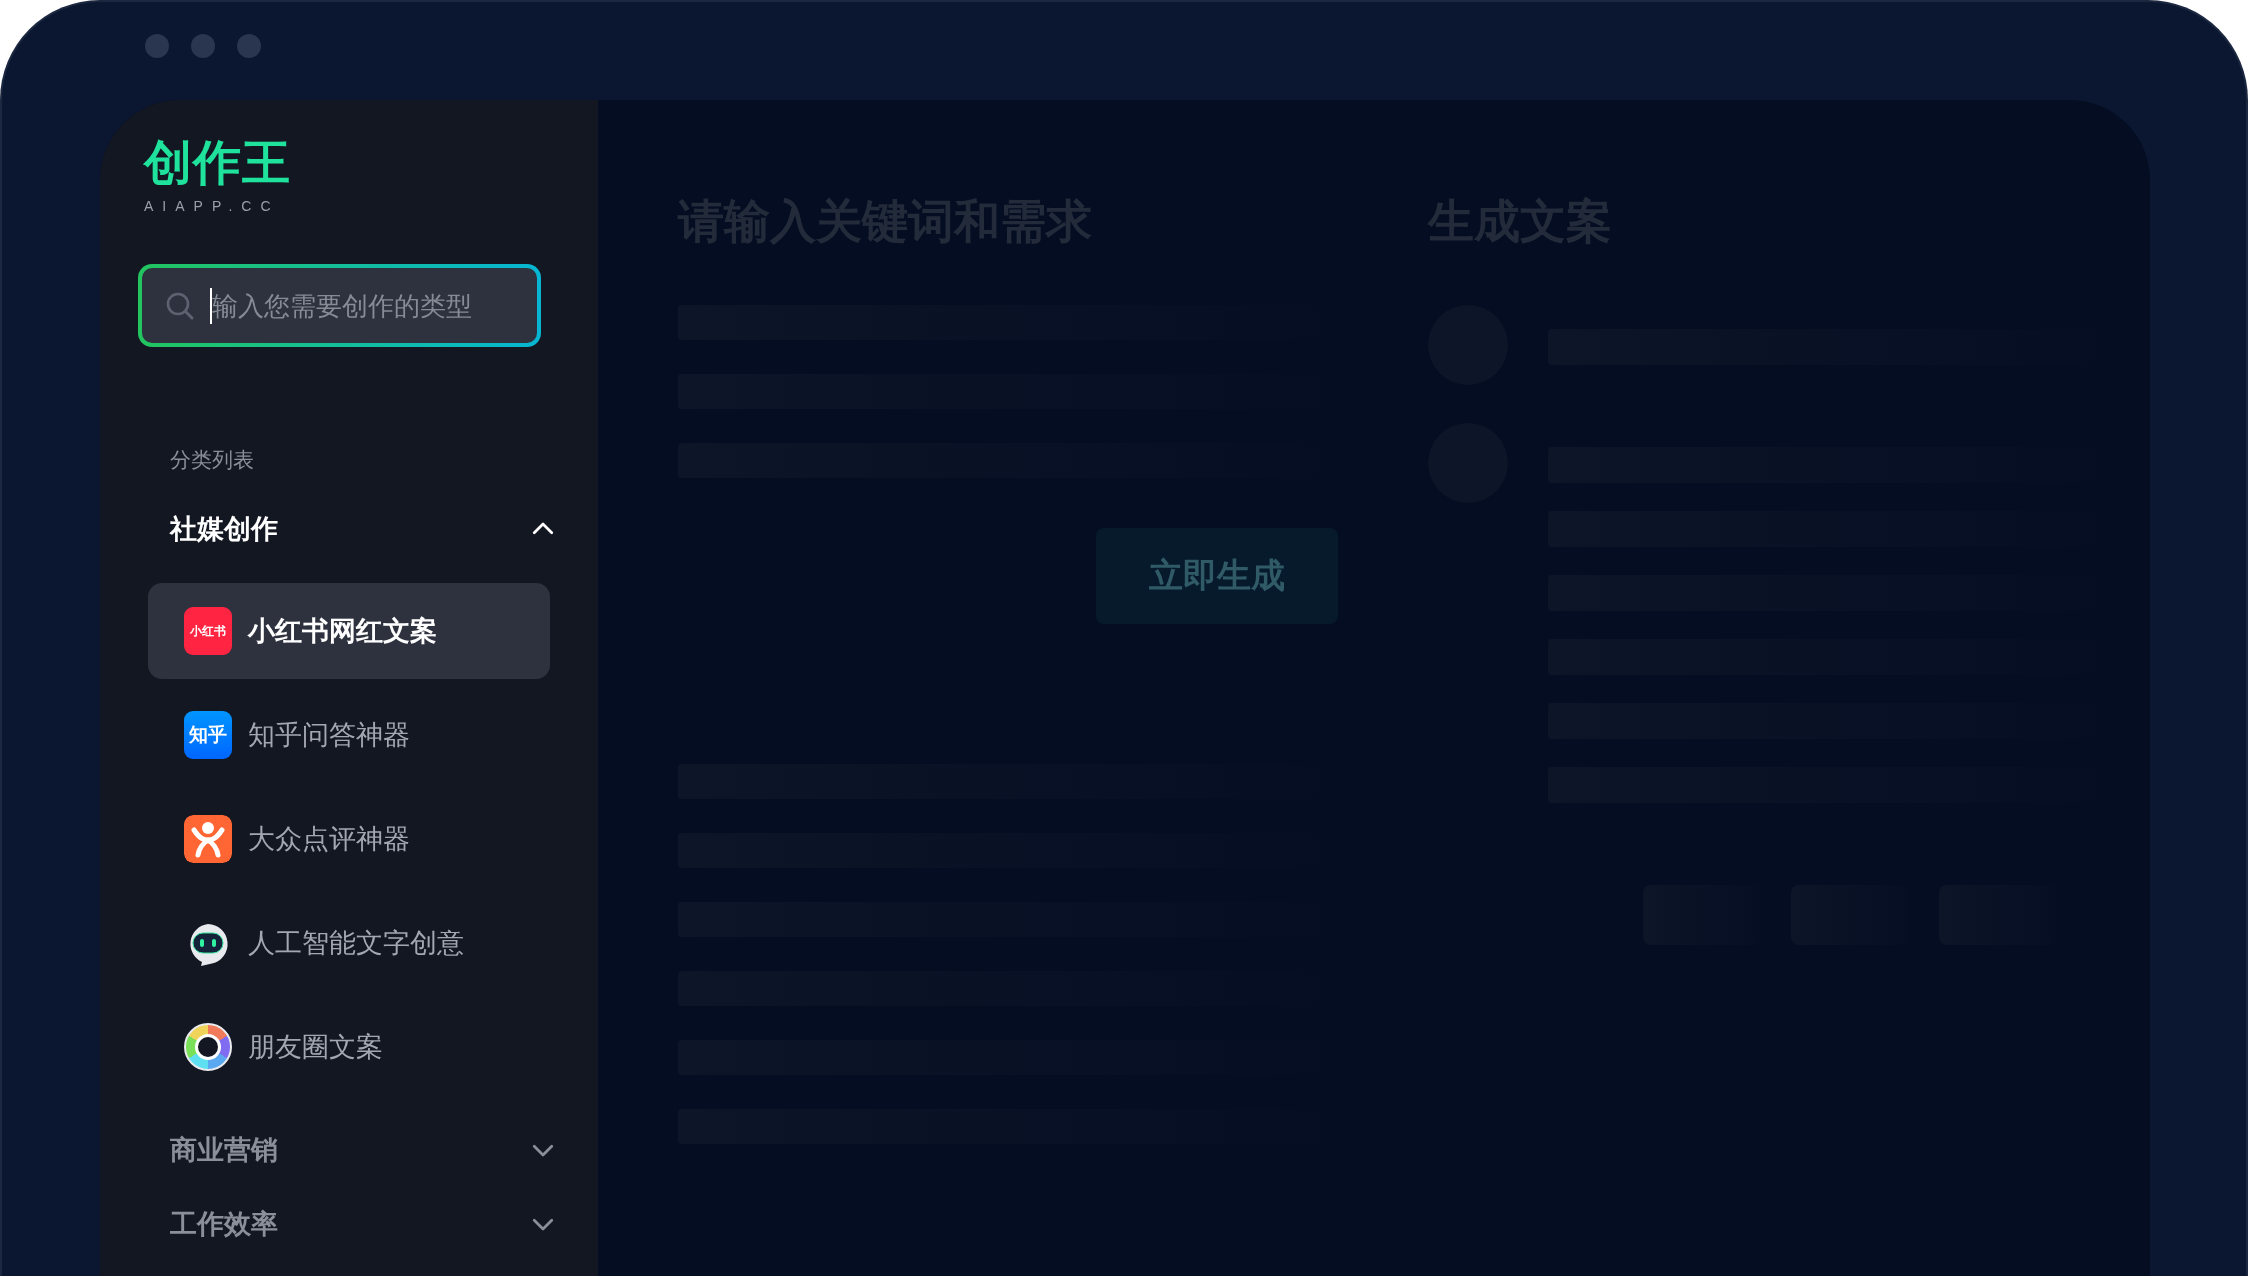  What do you see at coordinates (217, 162) in the screenshot?
I see `logo-wordmark: 创作王` at bounding box center [217, 162].